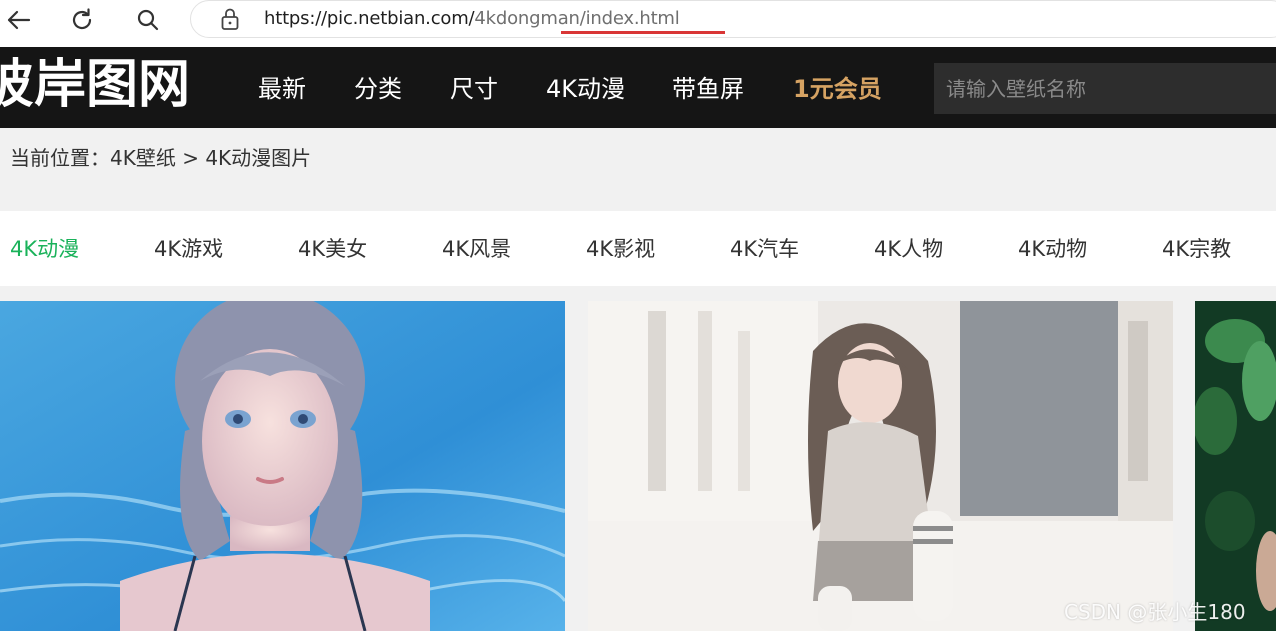  What do you see at coordinates (188, 249) in the screenshot?
I see `category-4k-games: 4K游戏` at bounding box center [188, 249].